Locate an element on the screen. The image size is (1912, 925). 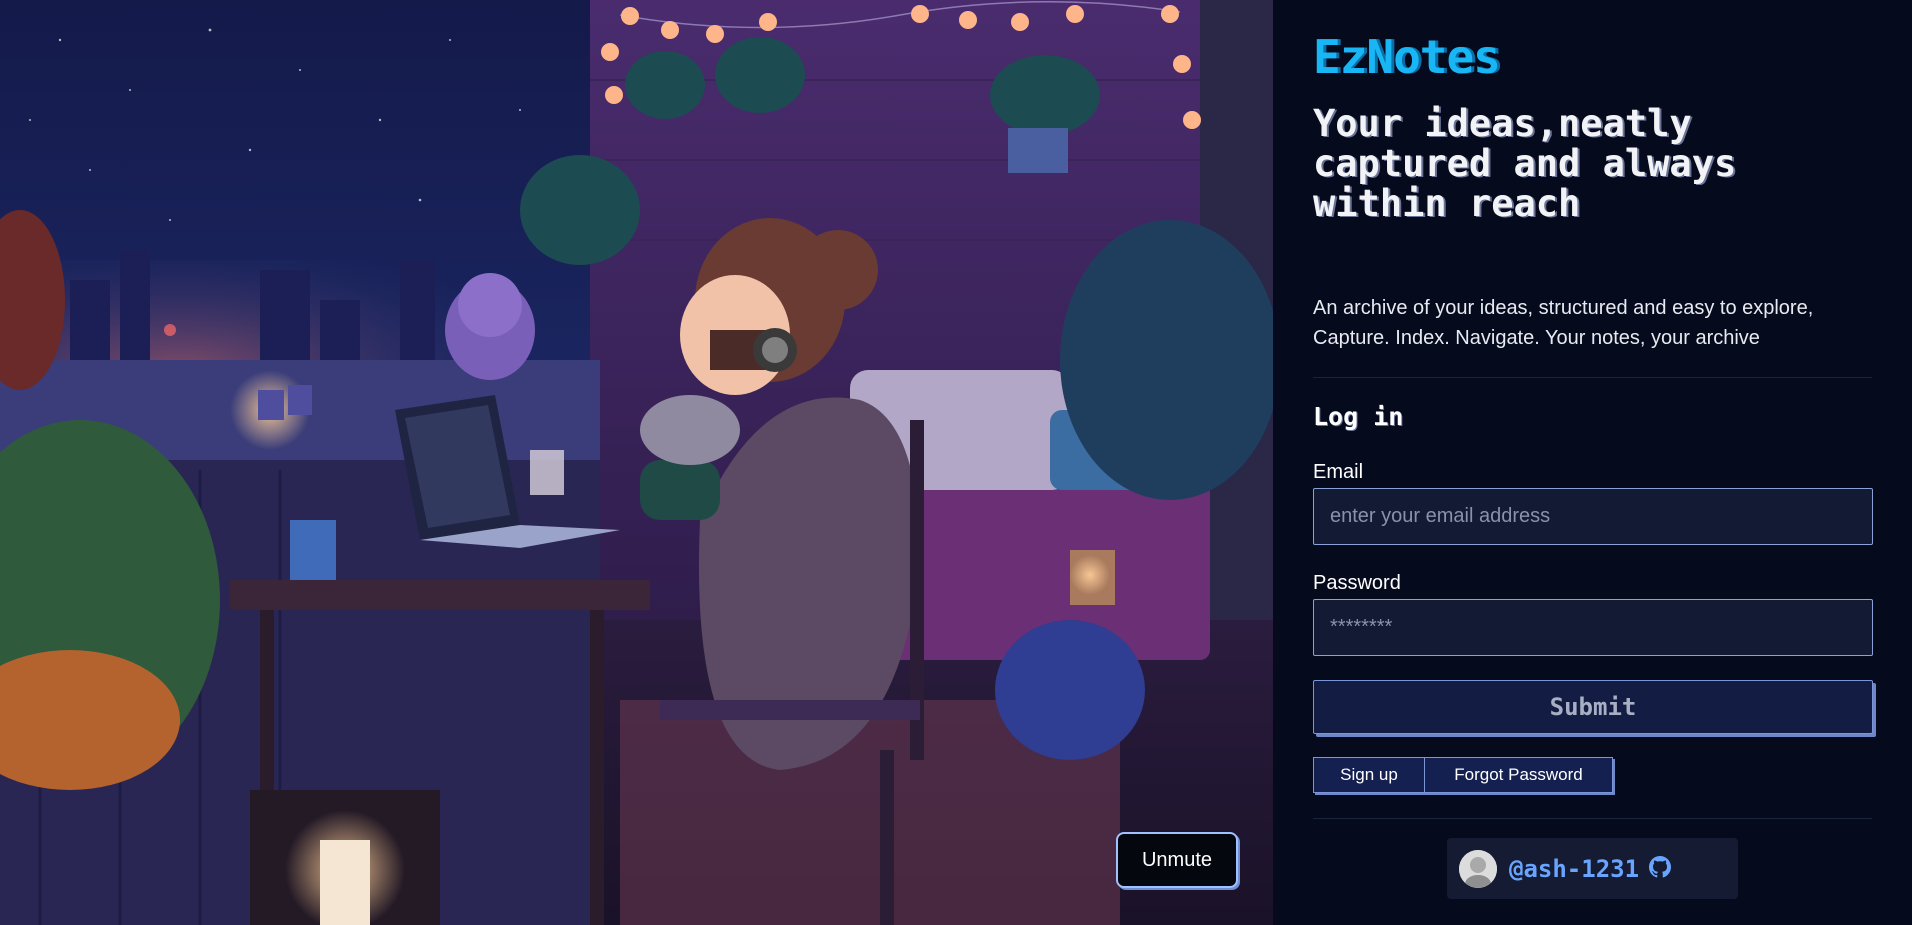
email-label: Email is located at coordinates (1338, 472).